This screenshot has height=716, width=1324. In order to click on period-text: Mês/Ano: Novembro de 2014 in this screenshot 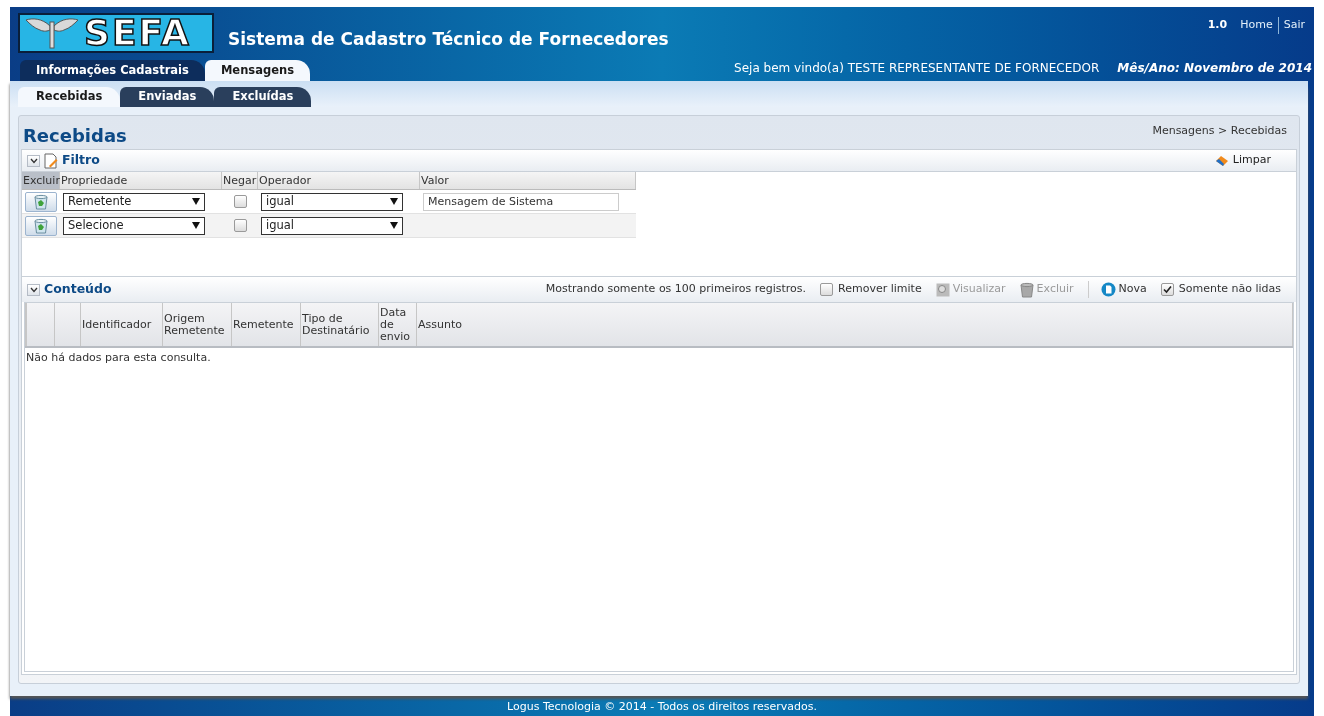, I will do `click(1214, 68)`.